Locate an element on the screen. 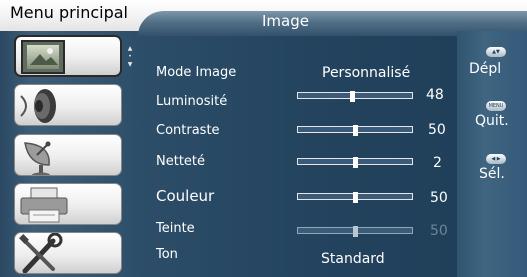 This screenshot has height=277, width=527. satellite-dish-icon is located at coordinates (37, 158).